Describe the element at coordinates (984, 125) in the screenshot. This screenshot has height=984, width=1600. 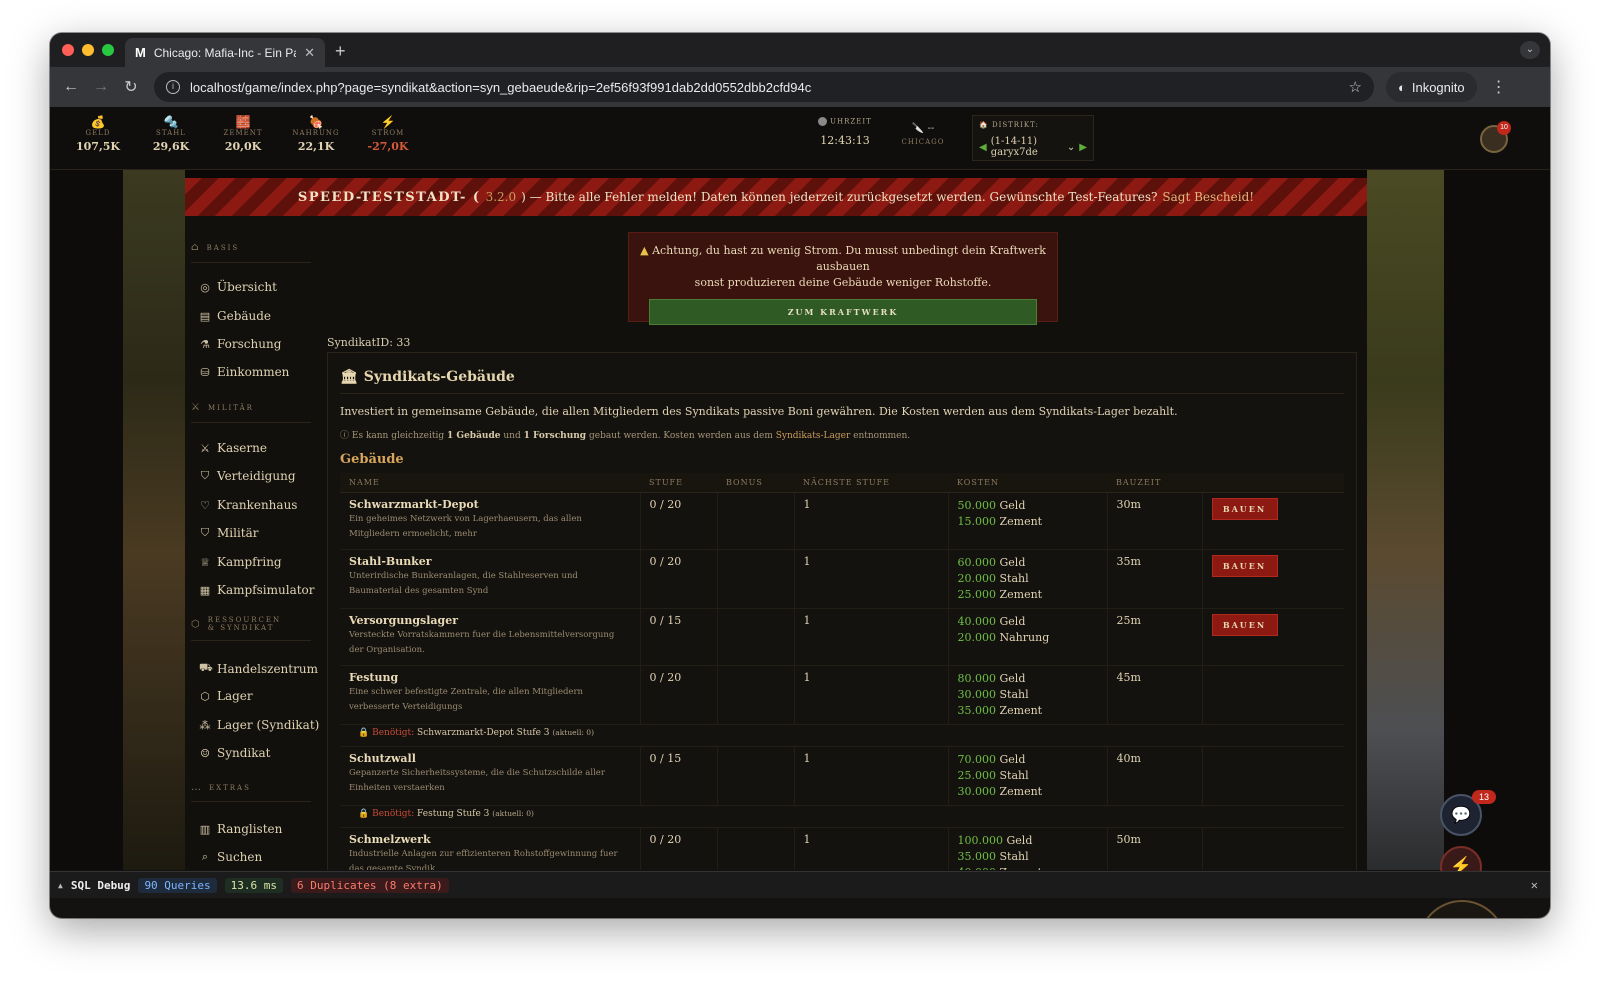
I see `home-icon: 🏠` at that location.